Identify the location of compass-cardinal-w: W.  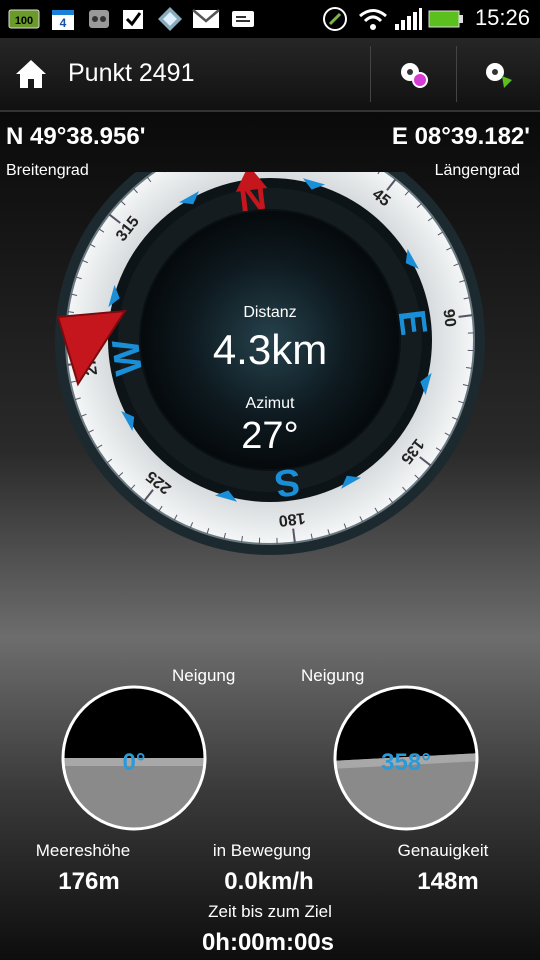
(128, 357).